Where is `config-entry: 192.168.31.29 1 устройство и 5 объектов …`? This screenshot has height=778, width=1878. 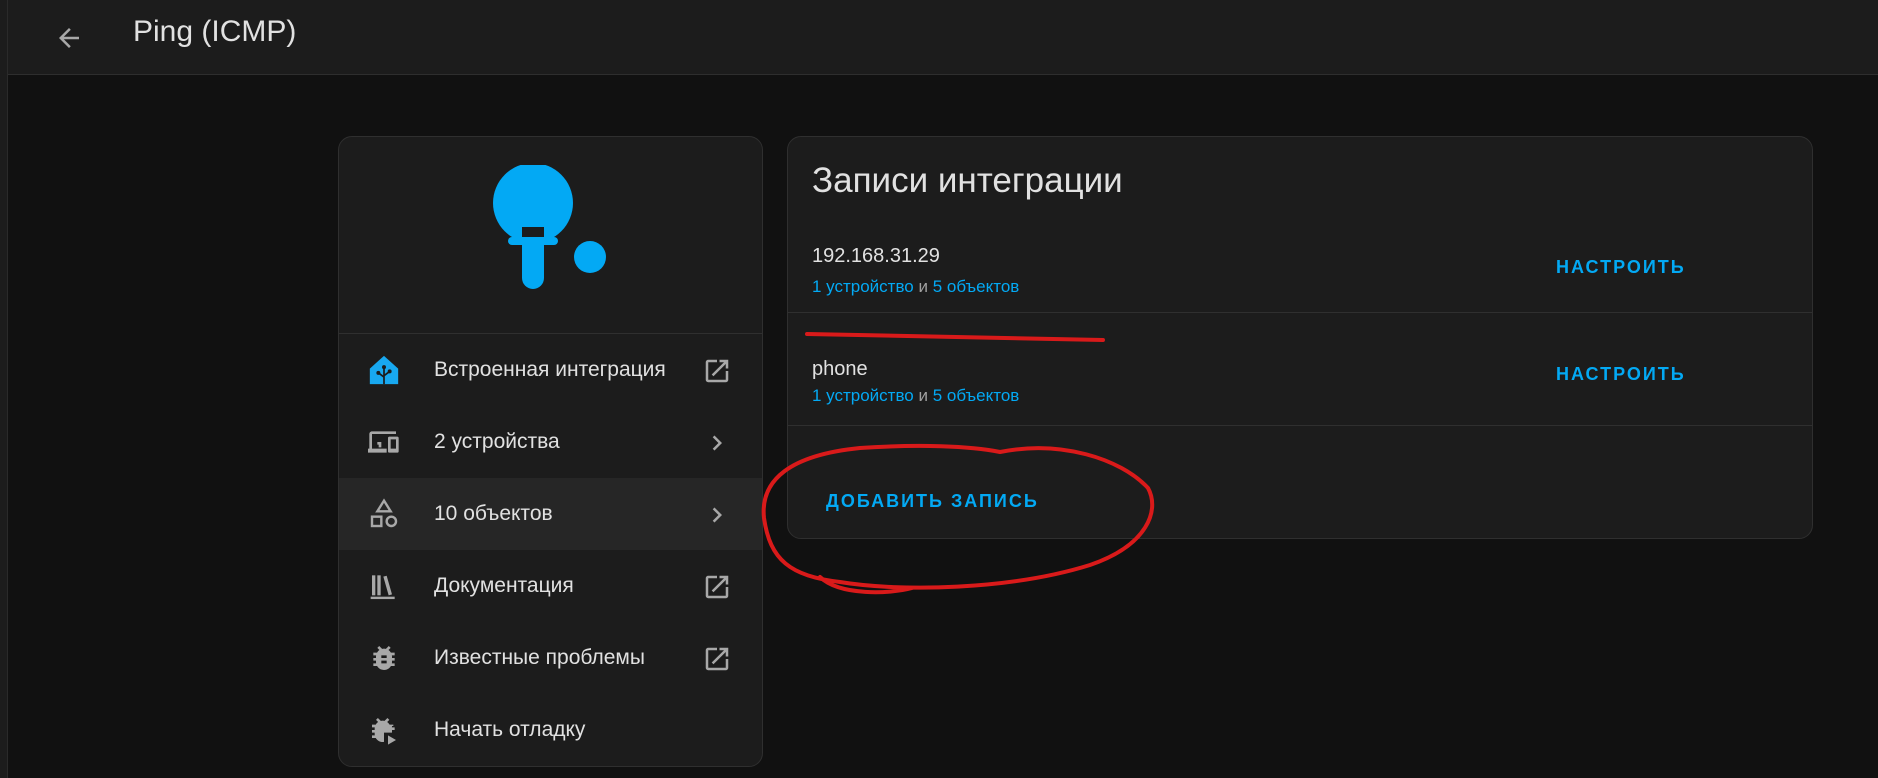
config-entry: 192.168.31.29 1 устройство и 5 объектов … is located at coordinates (1300, 260).